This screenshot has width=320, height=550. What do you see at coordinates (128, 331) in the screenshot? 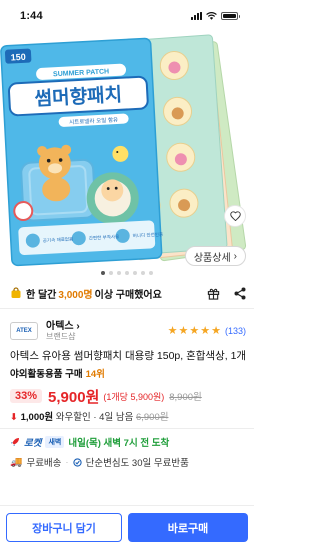
I see `brand-row: ATEX 아텍스 › 브랜드샵 ★ ★ ★ ★ ★ (133)` at bounding box center [128, 331].